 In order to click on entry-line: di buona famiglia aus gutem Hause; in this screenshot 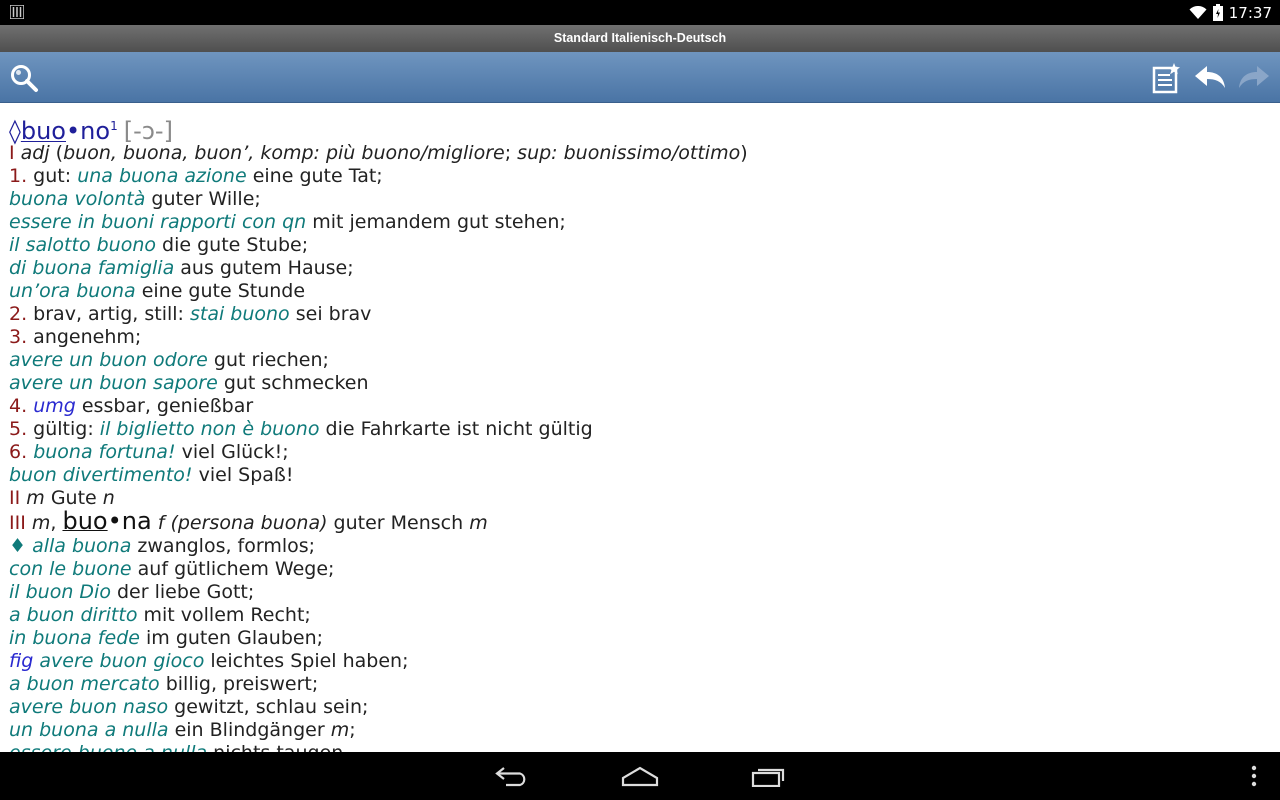, I will do `click(644, 268)`.